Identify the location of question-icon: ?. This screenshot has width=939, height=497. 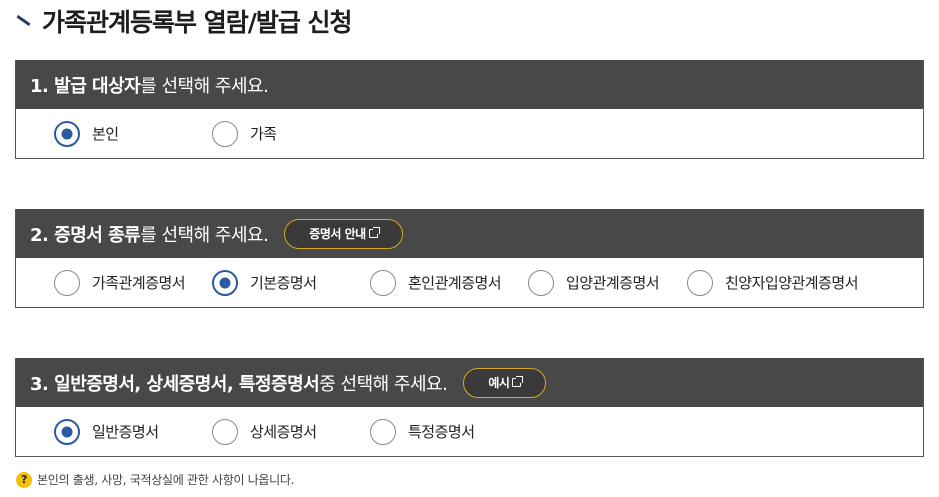
(24, 479).